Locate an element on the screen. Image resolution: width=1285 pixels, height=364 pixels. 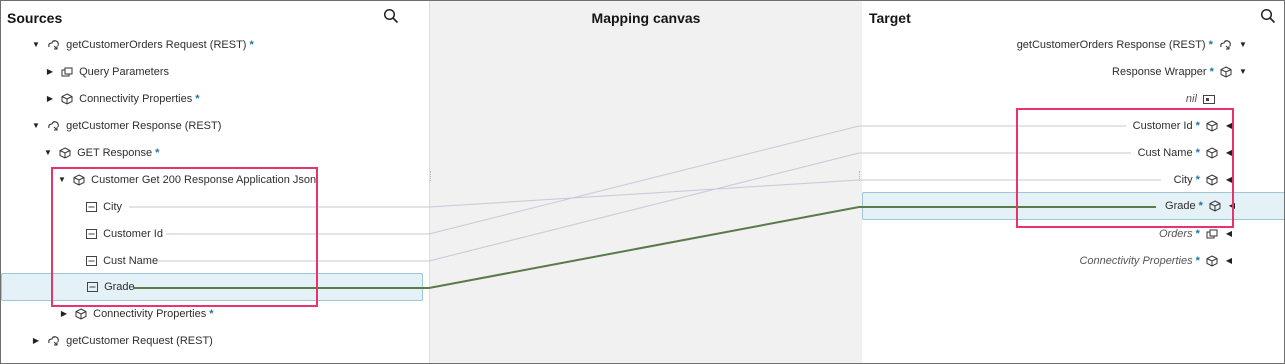
sources-title: Sources is located at coordinates (35, 18).